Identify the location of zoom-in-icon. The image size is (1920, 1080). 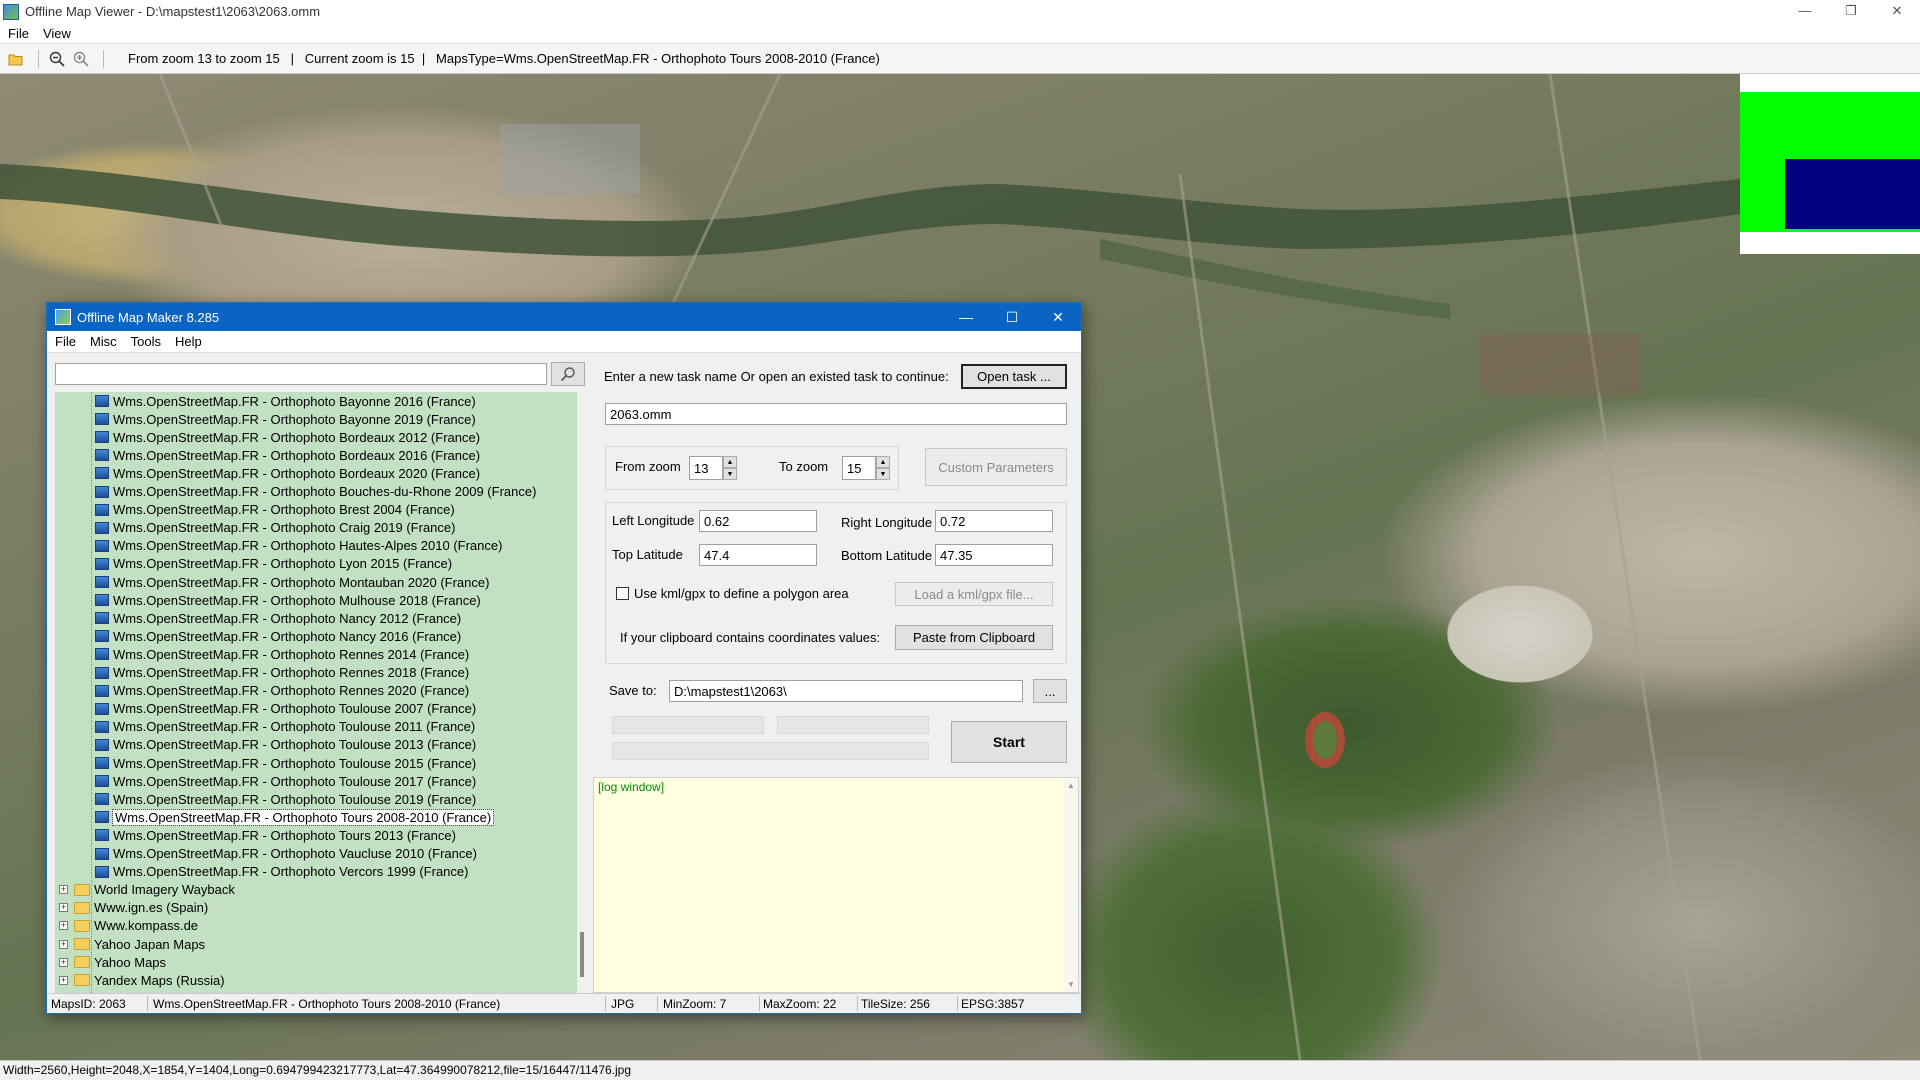
(81, 59).